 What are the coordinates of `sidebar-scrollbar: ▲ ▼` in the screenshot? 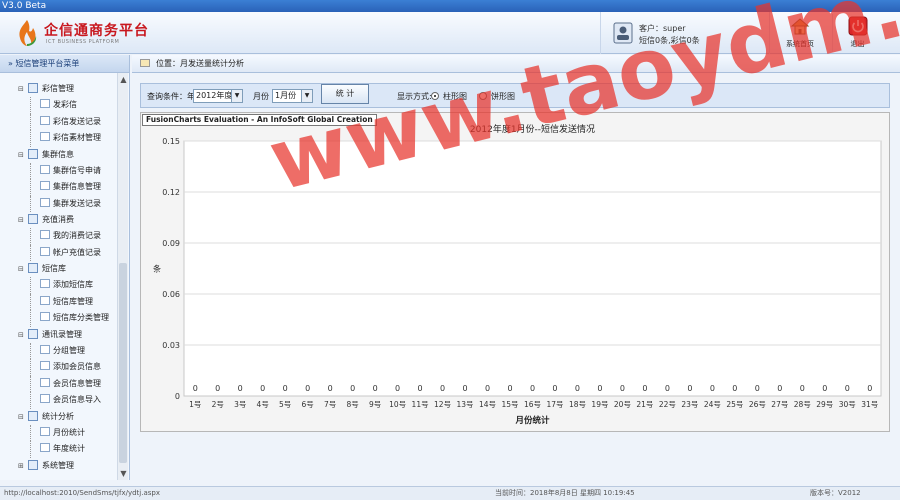 It's located at (122, 276).